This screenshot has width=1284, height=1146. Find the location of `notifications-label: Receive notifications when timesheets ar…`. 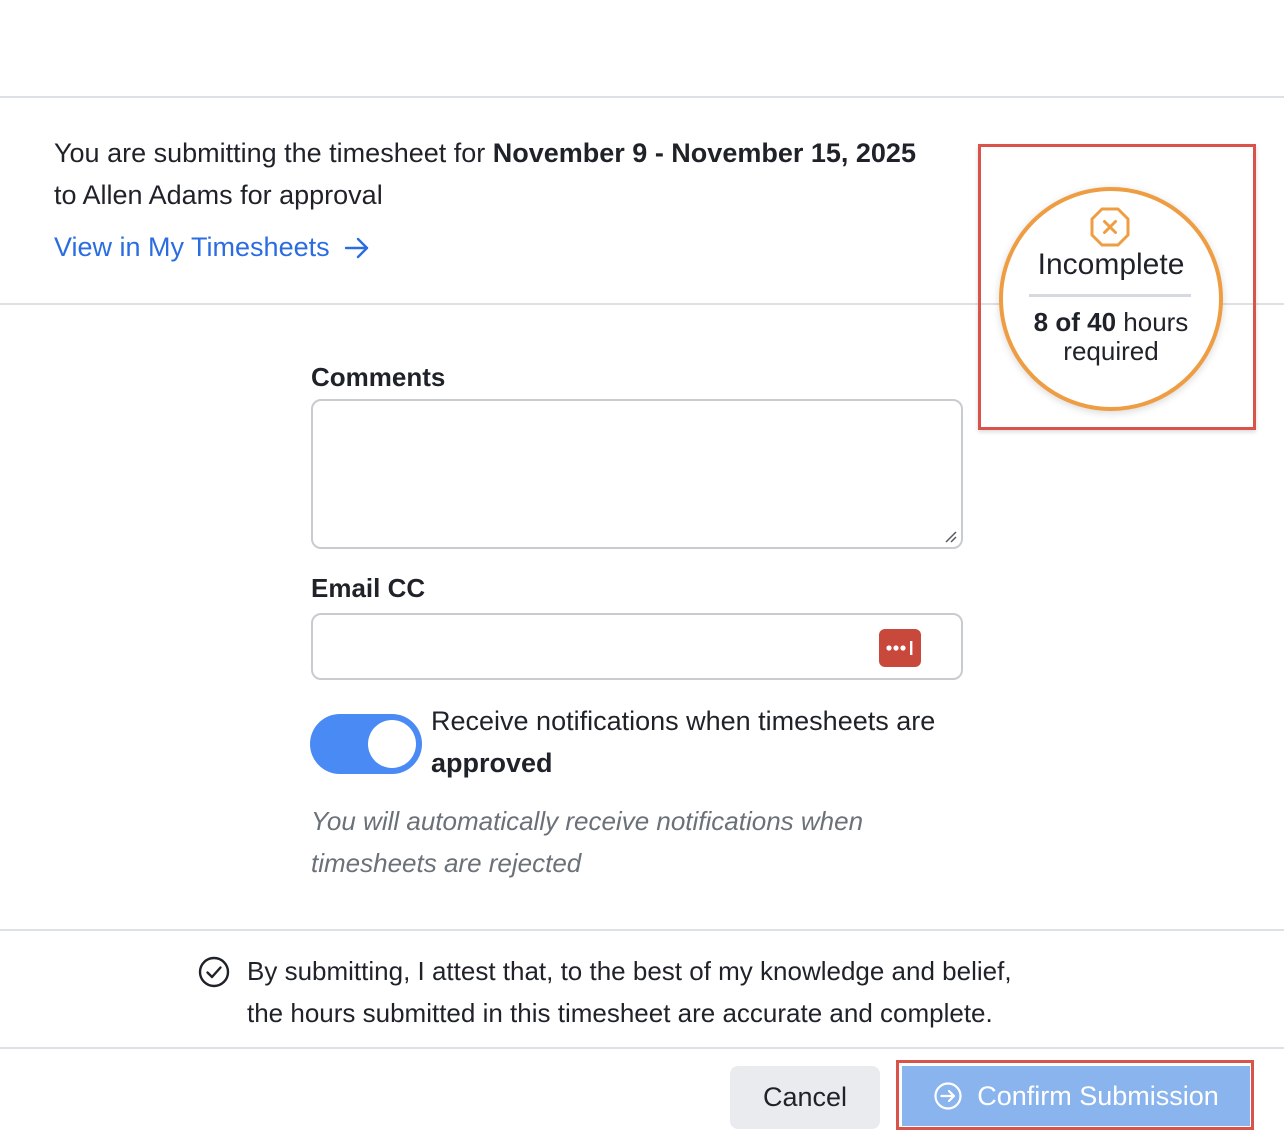

notifications-label: Receive notifications when timesheets ar… is located at coordinates (701, 742).